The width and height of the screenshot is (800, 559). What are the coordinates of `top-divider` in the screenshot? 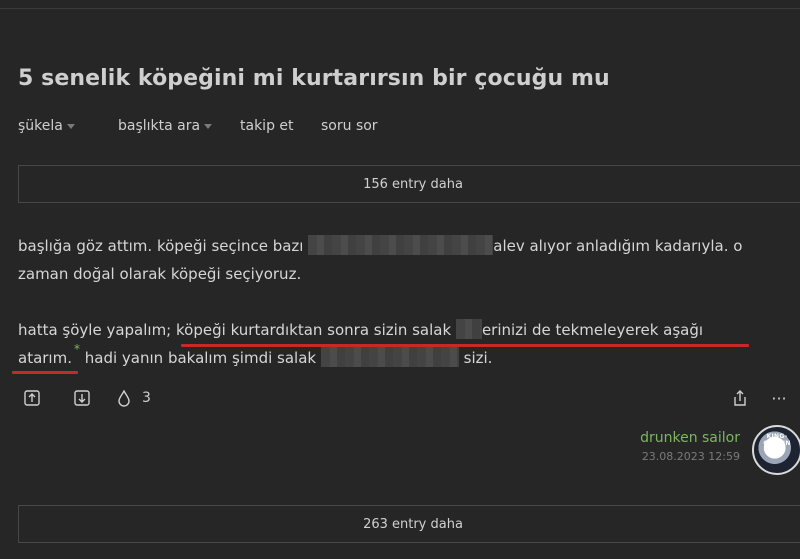 It's located at (400, 8).